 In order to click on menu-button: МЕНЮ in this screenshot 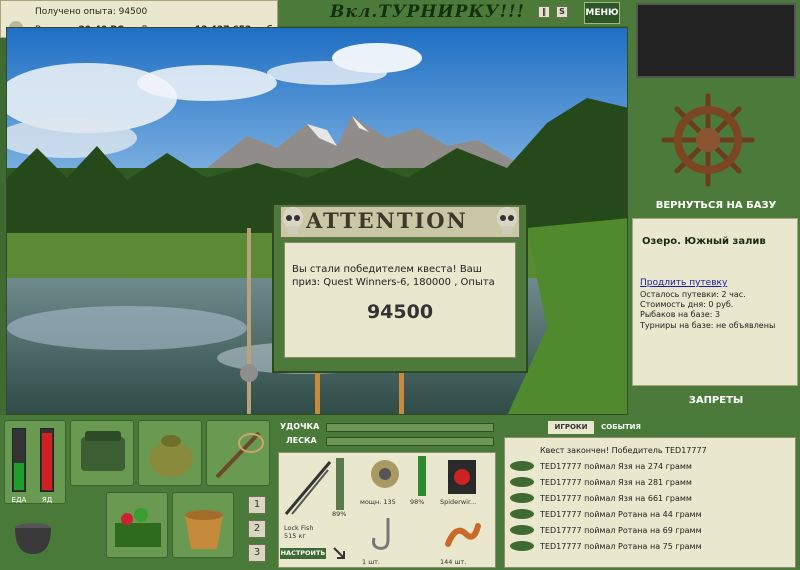, I will do `click(602, 13)`.